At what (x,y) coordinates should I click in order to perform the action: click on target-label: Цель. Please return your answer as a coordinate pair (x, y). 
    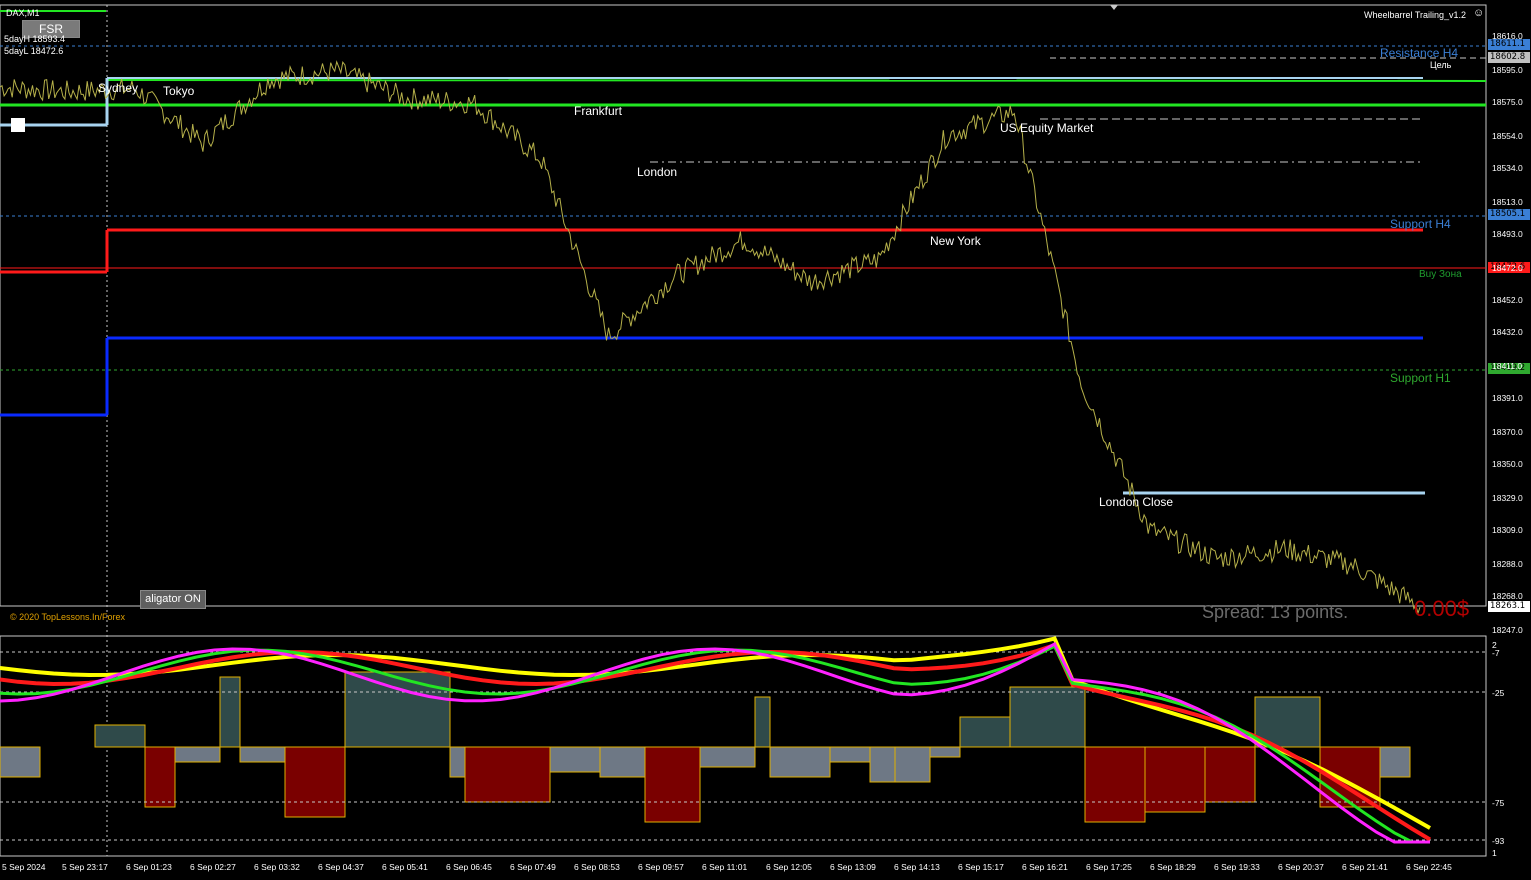
    Looking at the image, I should click on (1441, 65).